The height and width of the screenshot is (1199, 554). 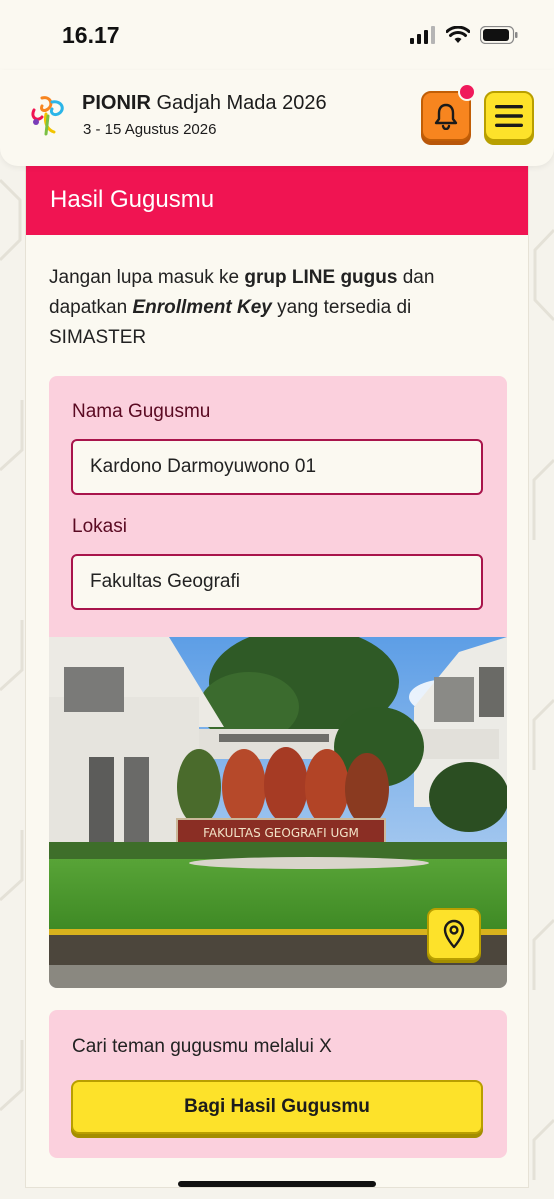 I want to click on card-title: Hasil Gugusmu, so click(x=132, y=199).